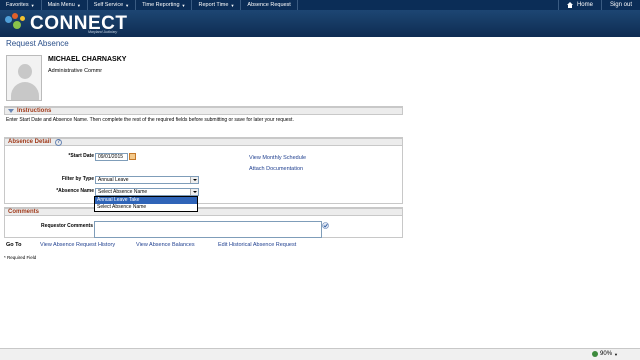 The width and height of the screenshot is (640, 360). I want to click on nav-time-reporting-label: Time Reporting, so click(161, 5).